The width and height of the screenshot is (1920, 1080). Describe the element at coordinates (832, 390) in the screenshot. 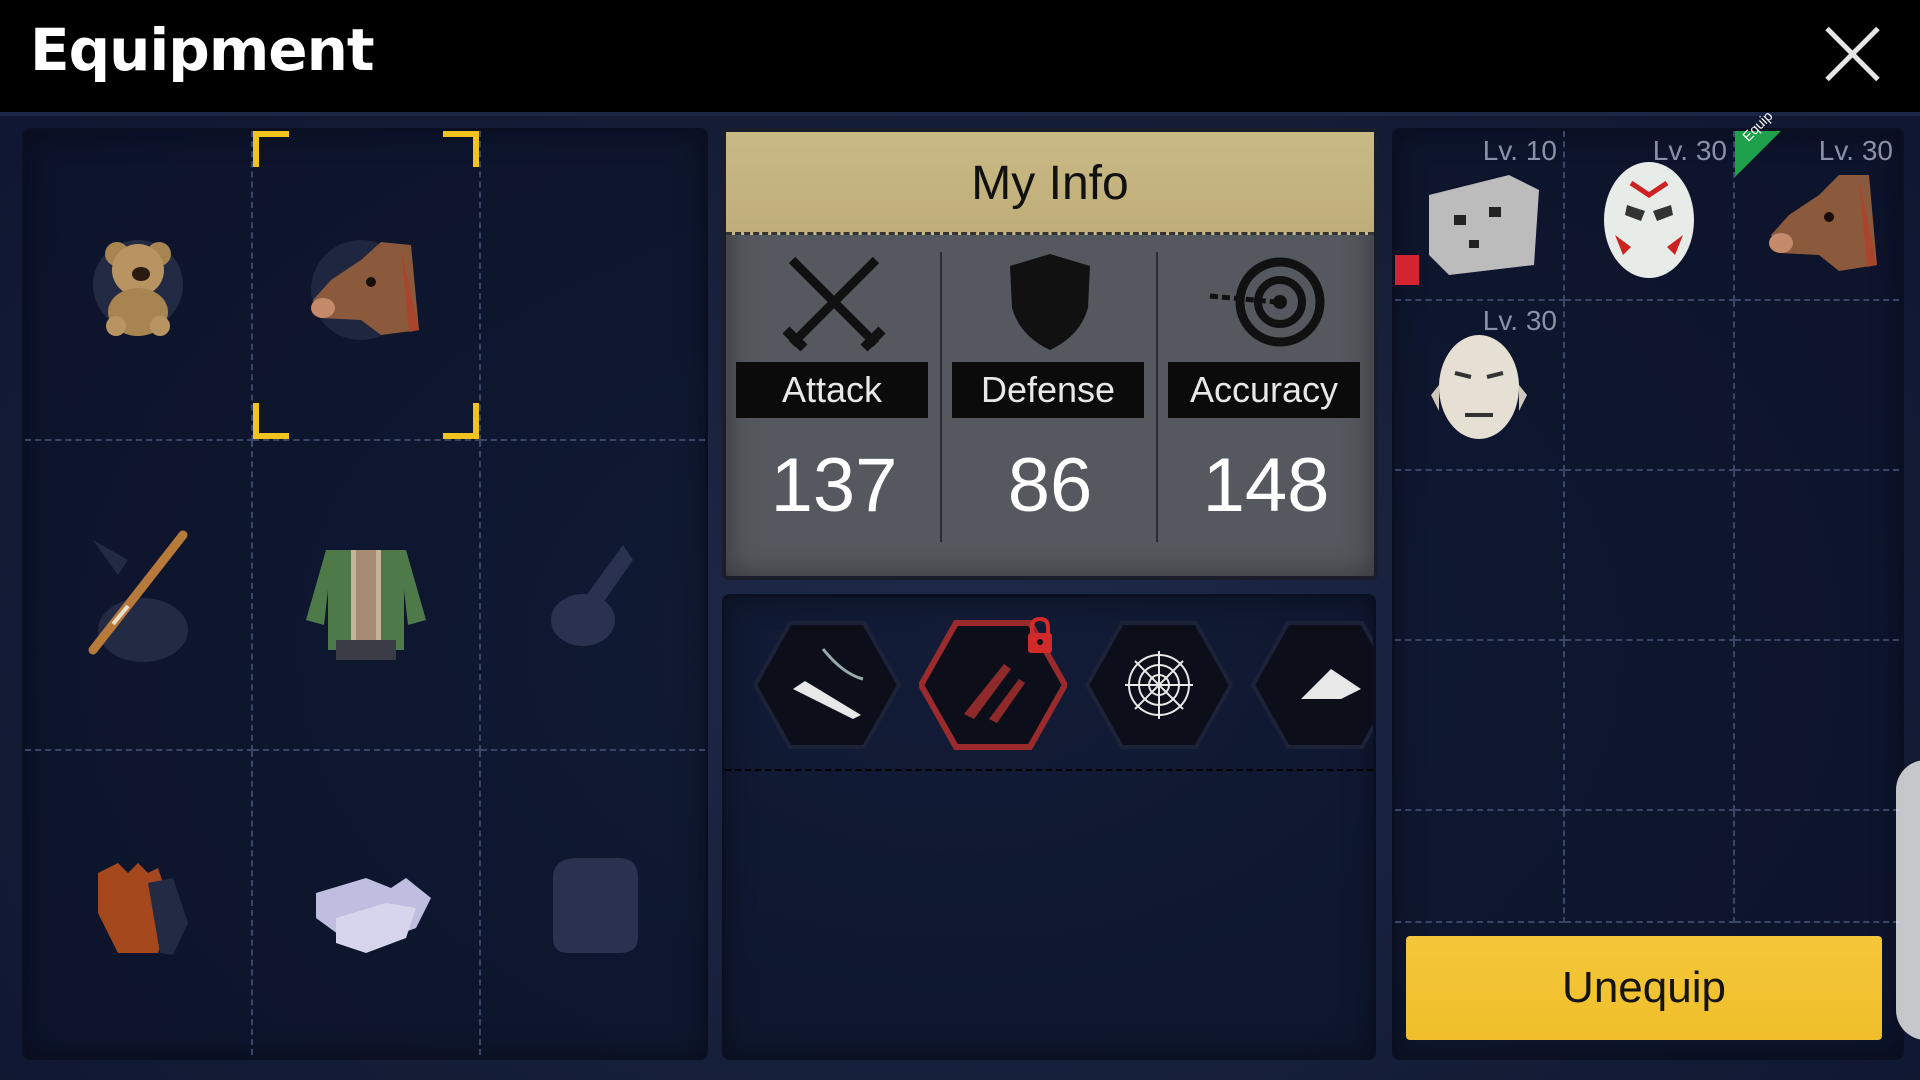

I see `stat-label: Attack` at that location.